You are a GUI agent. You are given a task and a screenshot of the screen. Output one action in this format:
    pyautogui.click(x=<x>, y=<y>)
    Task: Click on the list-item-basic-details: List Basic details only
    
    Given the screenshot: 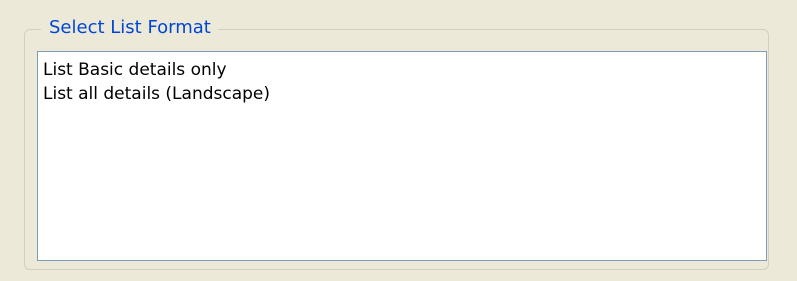 What is the action you would take?
    pyautogui.click(x=402, y=70)
    